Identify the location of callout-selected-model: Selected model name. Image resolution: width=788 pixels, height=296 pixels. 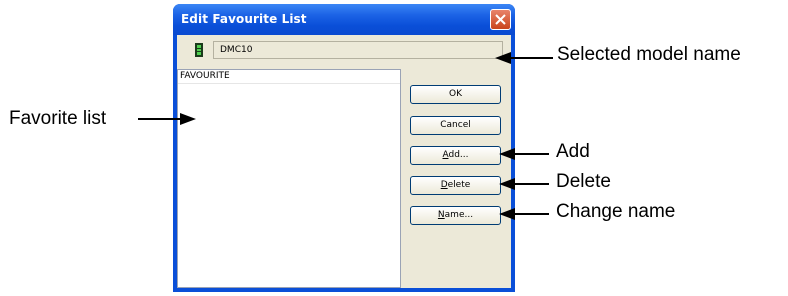
(649, 54).